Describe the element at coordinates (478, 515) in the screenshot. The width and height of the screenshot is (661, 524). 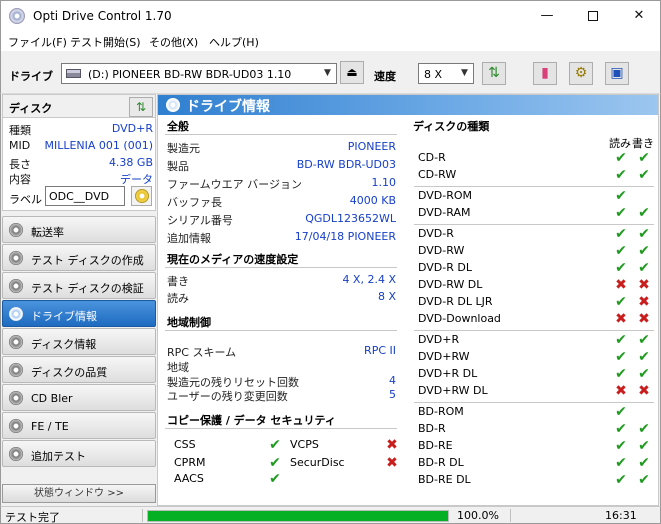
I see `progress-label: 100.0%` at that location.